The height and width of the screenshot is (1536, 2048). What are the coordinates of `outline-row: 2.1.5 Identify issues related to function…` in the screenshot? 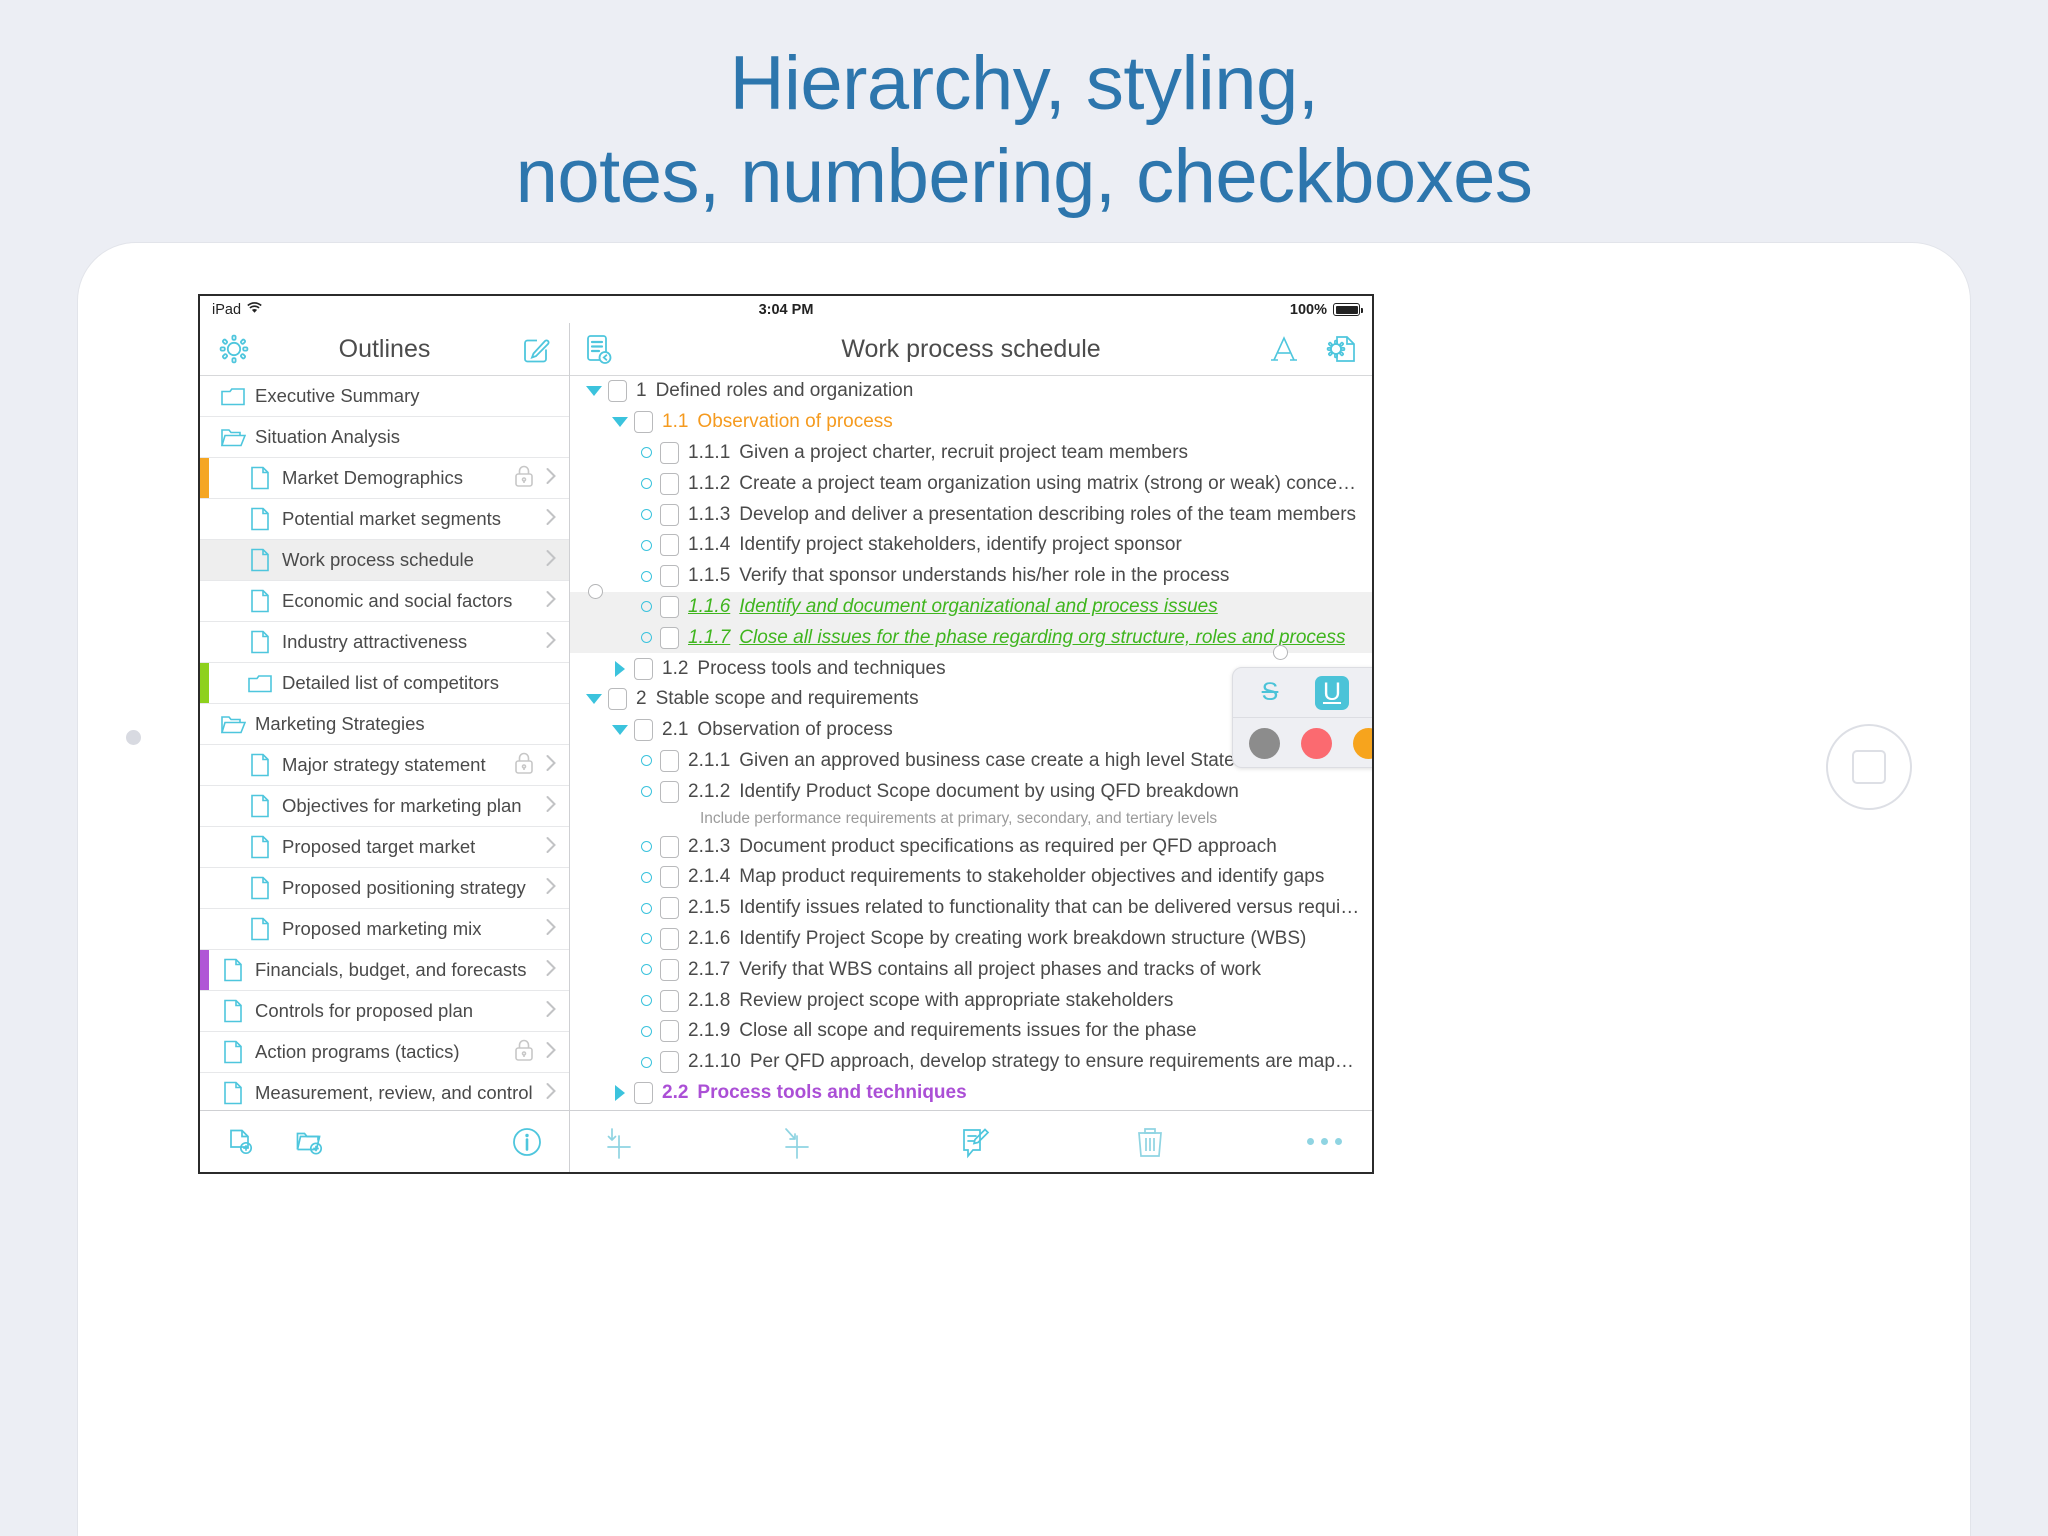 It's located at (971, 908).